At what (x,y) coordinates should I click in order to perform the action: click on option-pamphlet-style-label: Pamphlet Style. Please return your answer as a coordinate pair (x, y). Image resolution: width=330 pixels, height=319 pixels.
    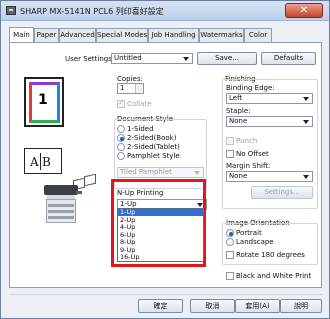
    Looking at the image, I should click on (153, 156).